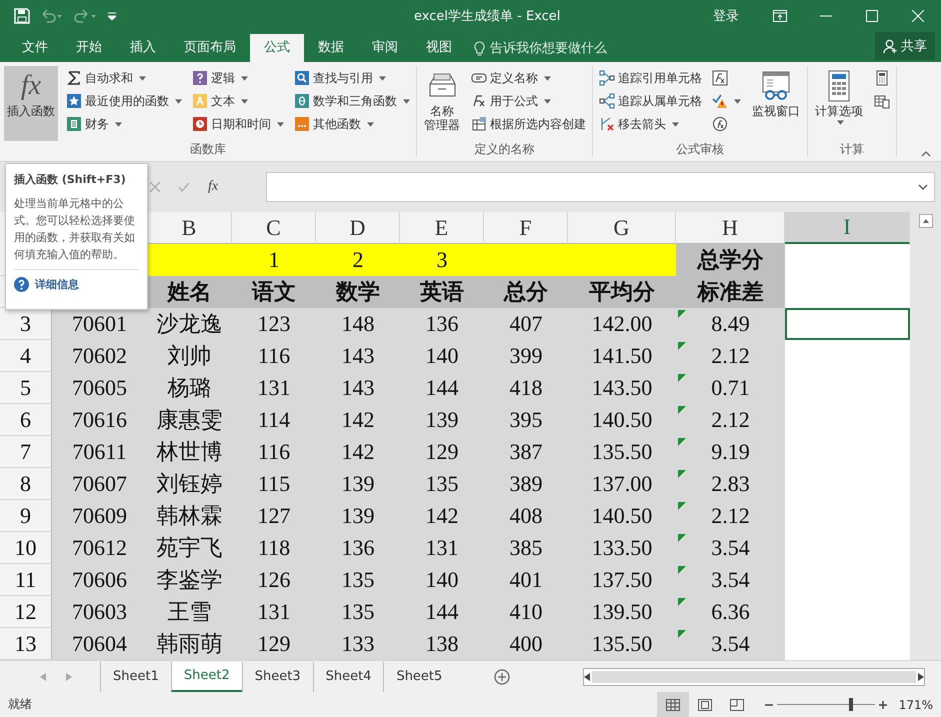 The image size is (941, 717). Describe the element at coordinates (847, 228) in the screenshot. I see `column-header: I` at that location.